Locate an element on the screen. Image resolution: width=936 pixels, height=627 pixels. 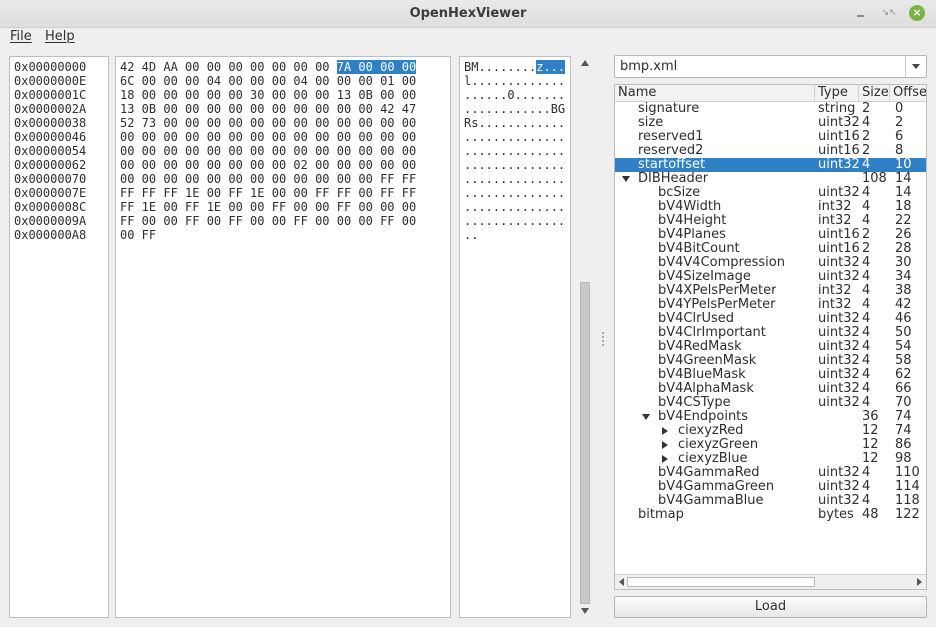
scroll-down-icon is located at coordinates (585, 611).